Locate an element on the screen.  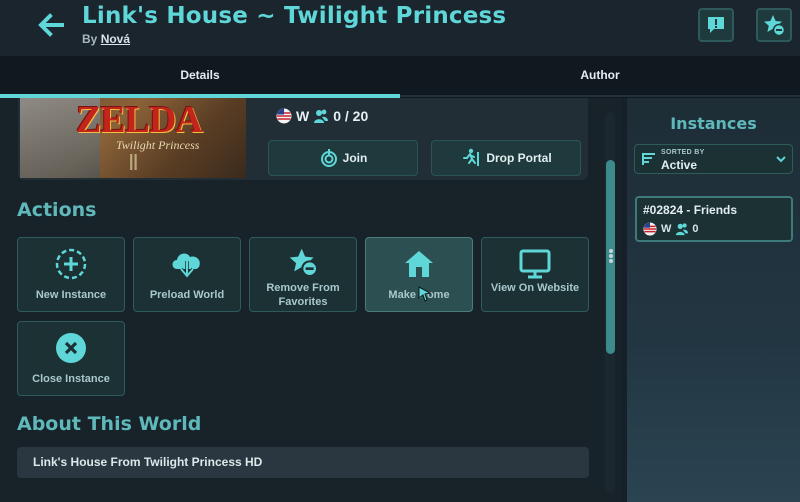
cloud-download-icon is located at coordinates (186, 266).